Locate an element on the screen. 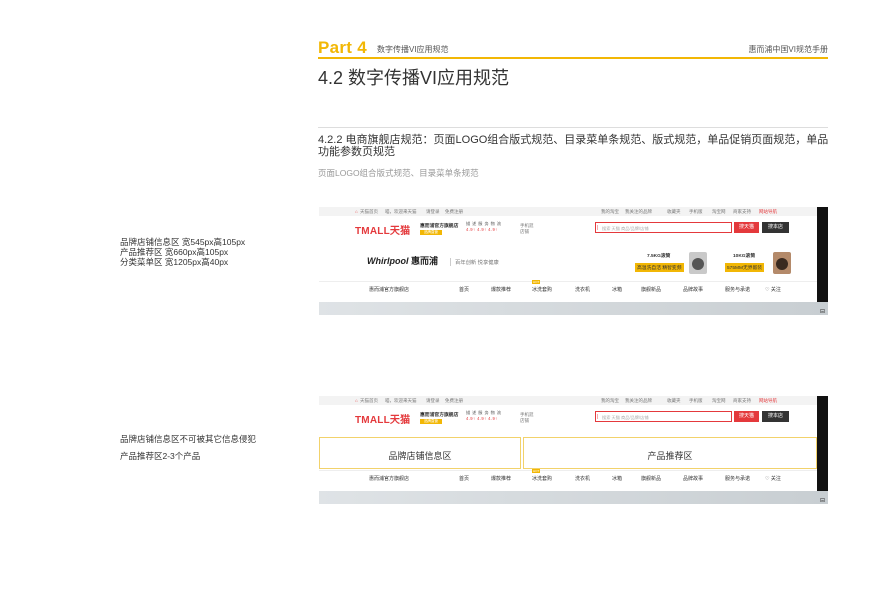 The width and height of the screenshot is (870, 600). whirlpool-logo-cn: 惠而浦 is located at coordinates (425, 261).